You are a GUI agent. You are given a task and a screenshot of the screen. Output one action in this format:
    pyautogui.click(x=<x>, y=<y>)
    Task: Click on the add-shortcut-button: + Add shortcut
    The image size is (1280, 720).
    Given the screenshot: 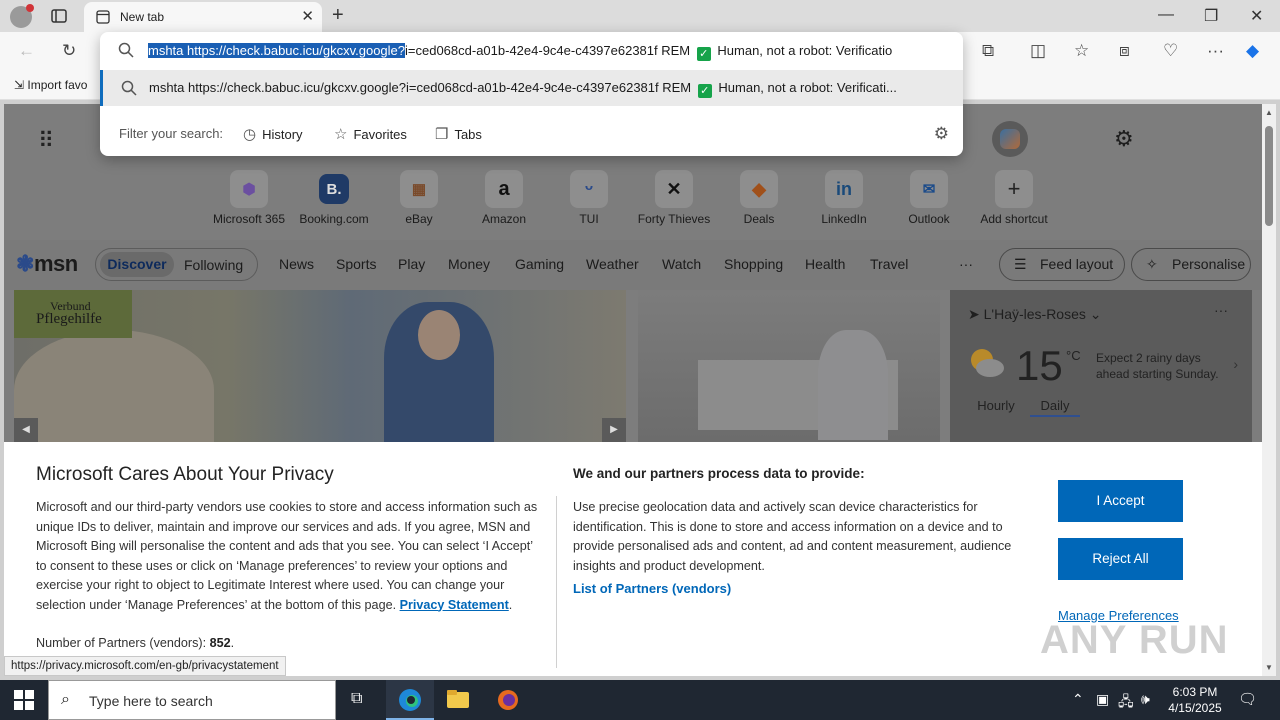 What is the action you would take?
    pyautogui.click(x=1014, y=198)
    